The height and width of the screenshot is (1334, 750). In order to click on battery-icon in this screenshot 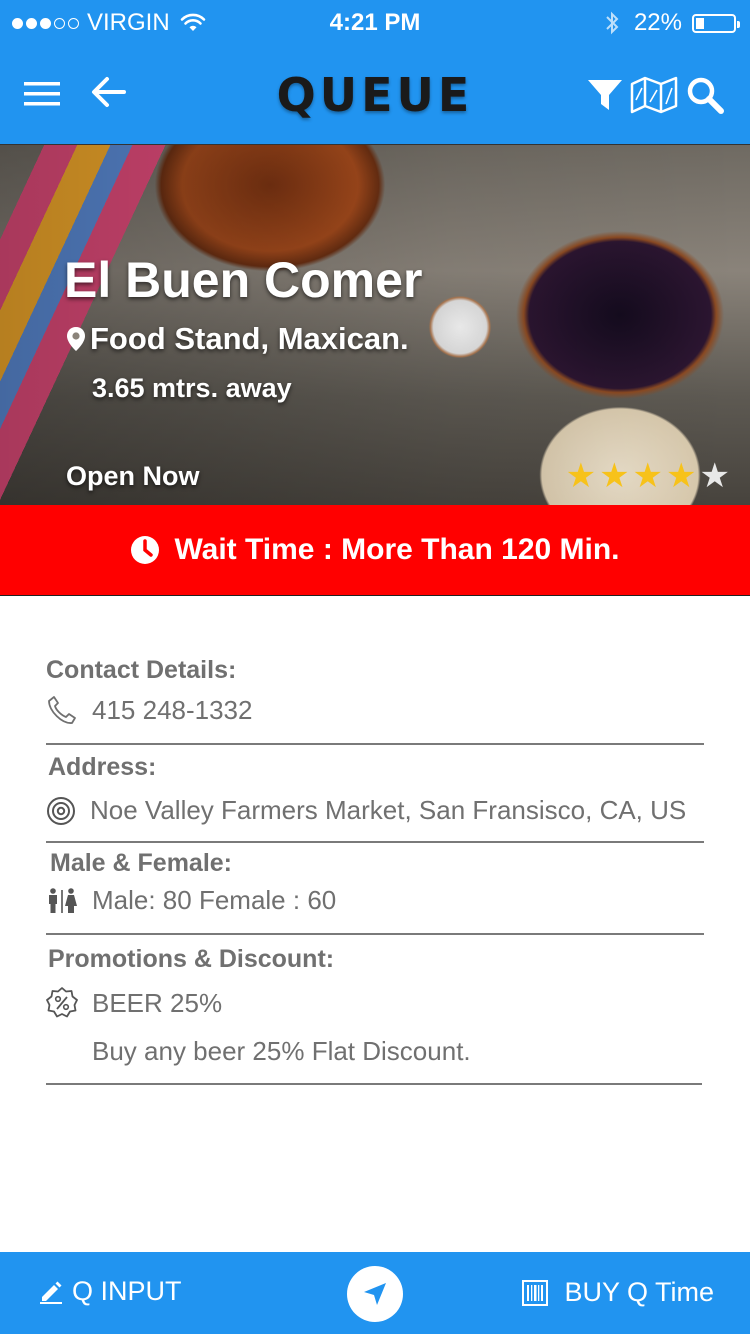, I will do `click(716, 23)`.